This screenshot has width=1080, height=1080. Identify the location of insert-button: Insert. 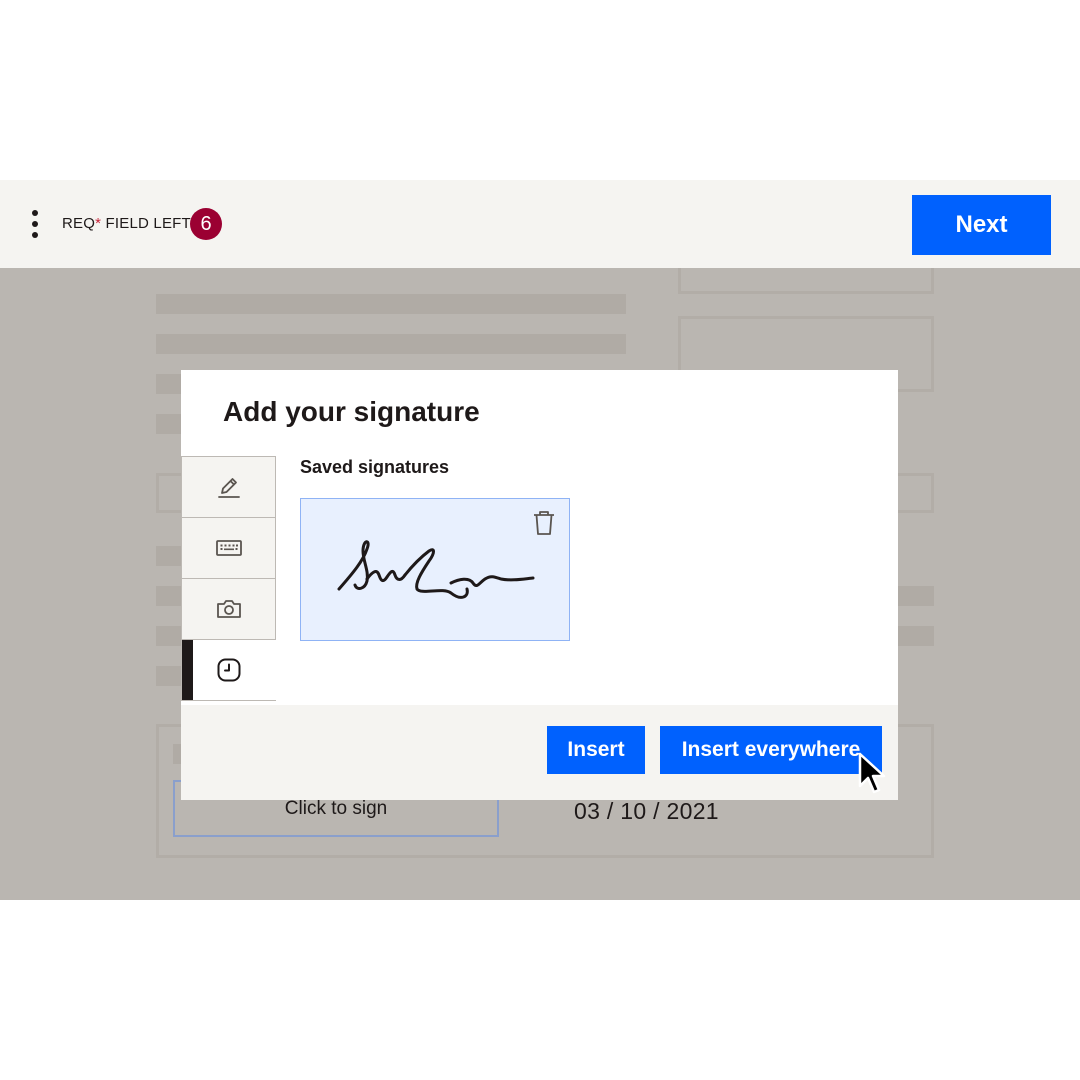
(596, 750).